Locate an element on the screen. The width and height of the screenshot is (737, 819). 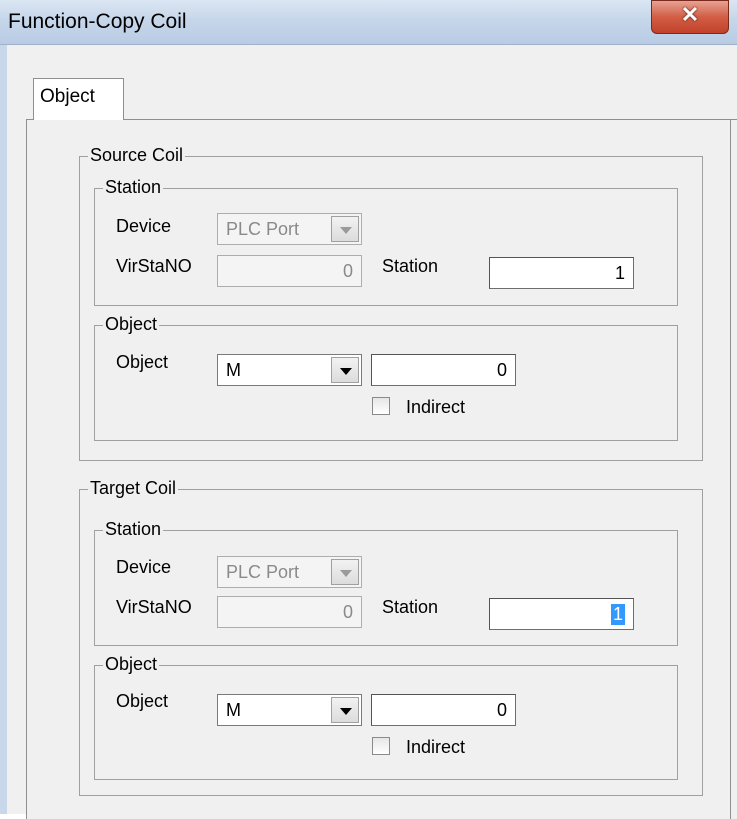
target-device-select: PLC Port is located at coordinates (289, 572).